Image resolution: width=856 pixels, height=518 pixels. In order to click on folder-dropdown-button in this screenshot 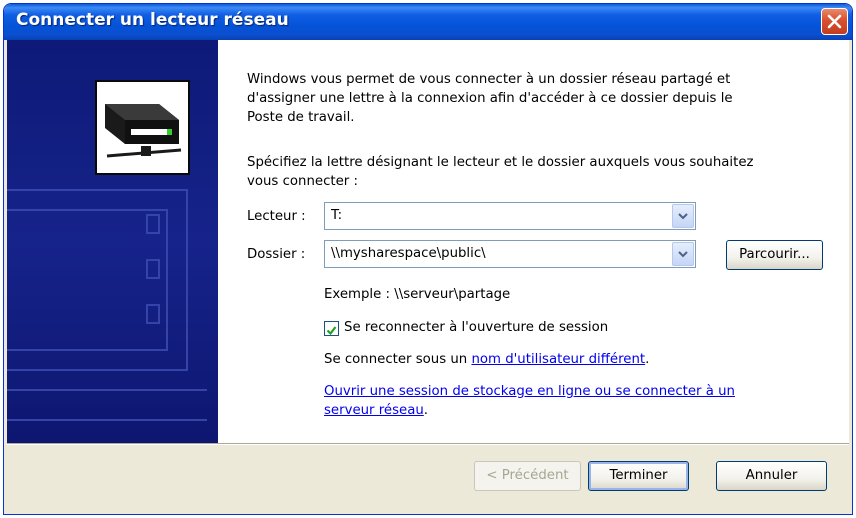, I will do `click(683, 254)`.